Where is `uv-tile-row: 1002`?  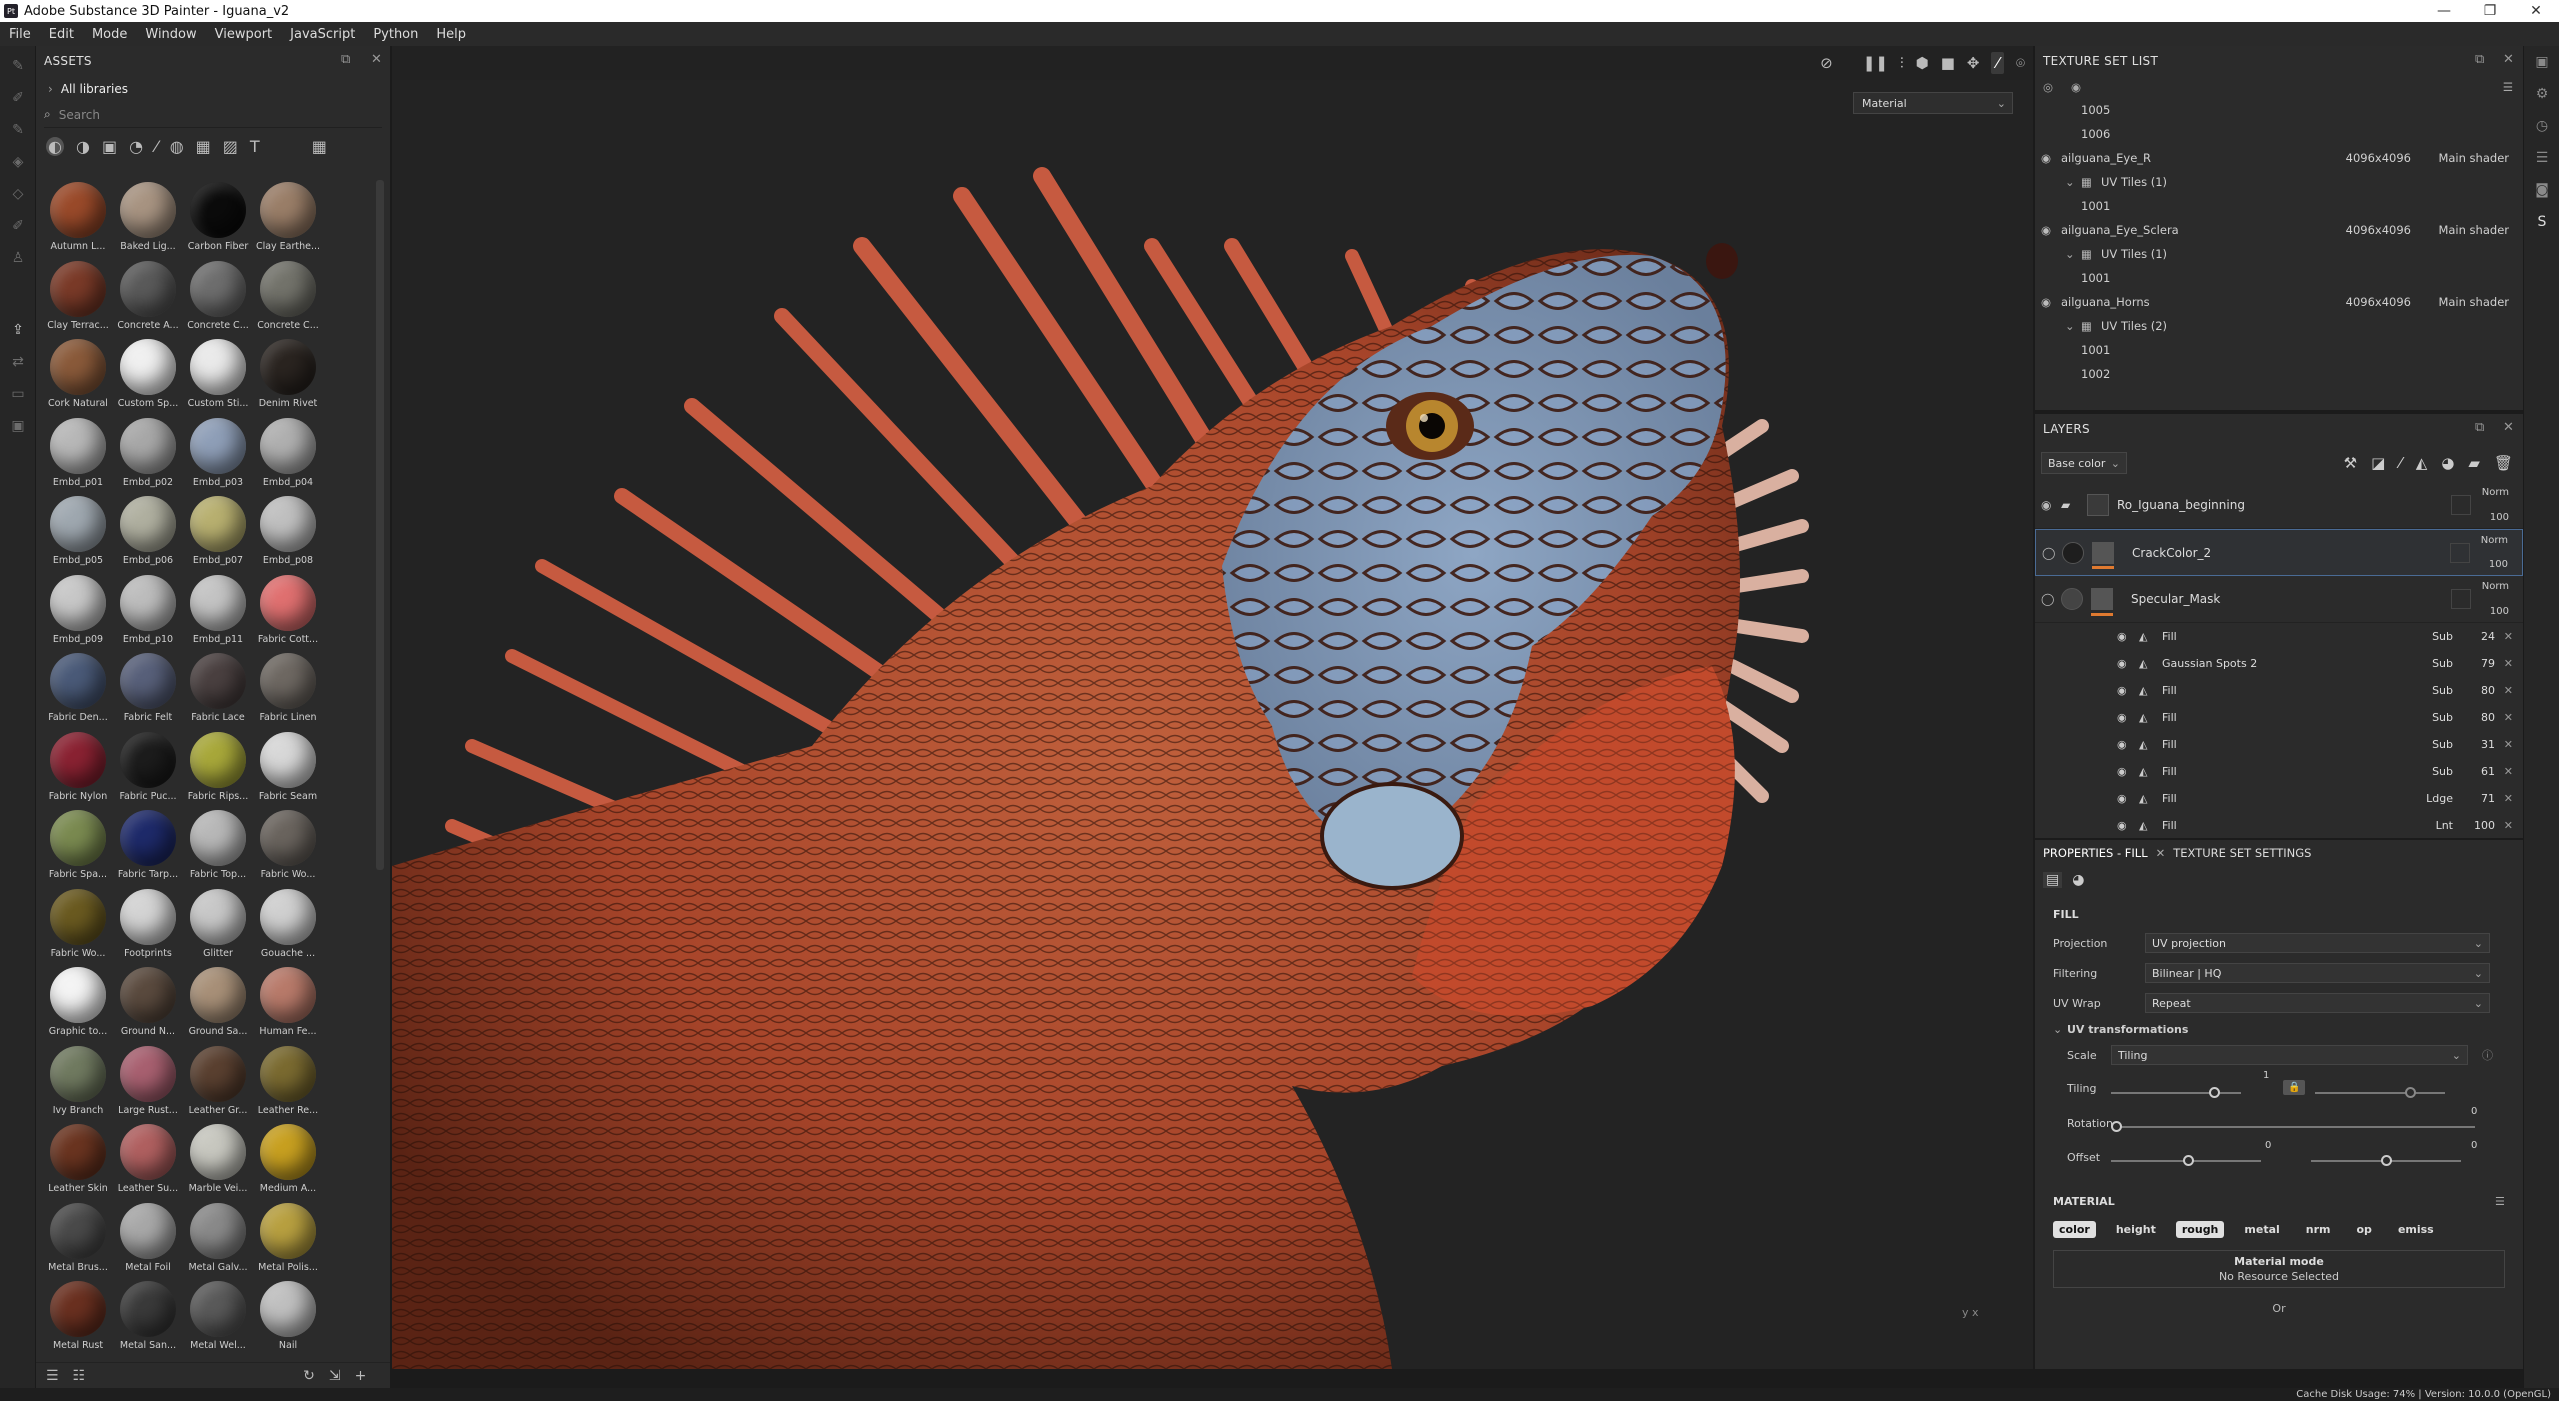 uv-tile-row: 1002 is located at coordinates (2279, 374).